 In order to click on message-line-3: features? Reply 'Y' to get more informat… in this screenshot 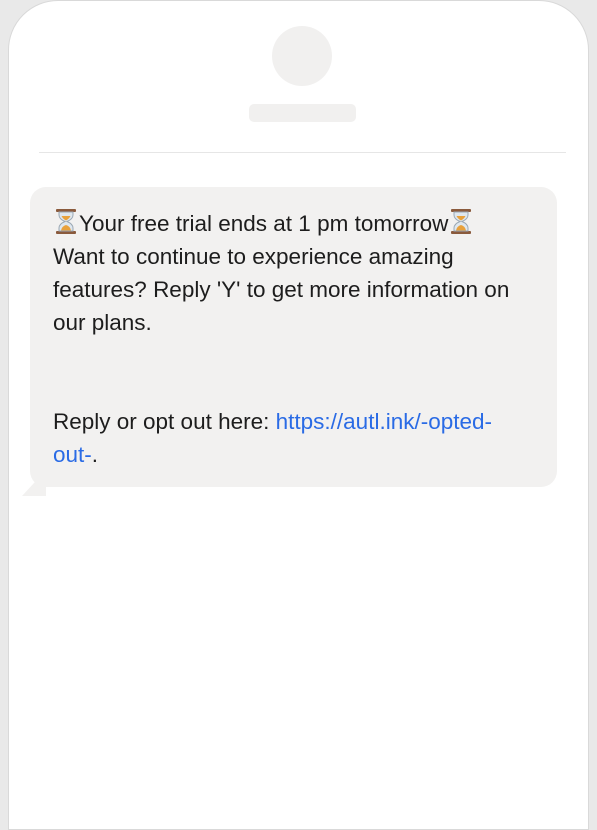, I will do `click(281, 289)`.